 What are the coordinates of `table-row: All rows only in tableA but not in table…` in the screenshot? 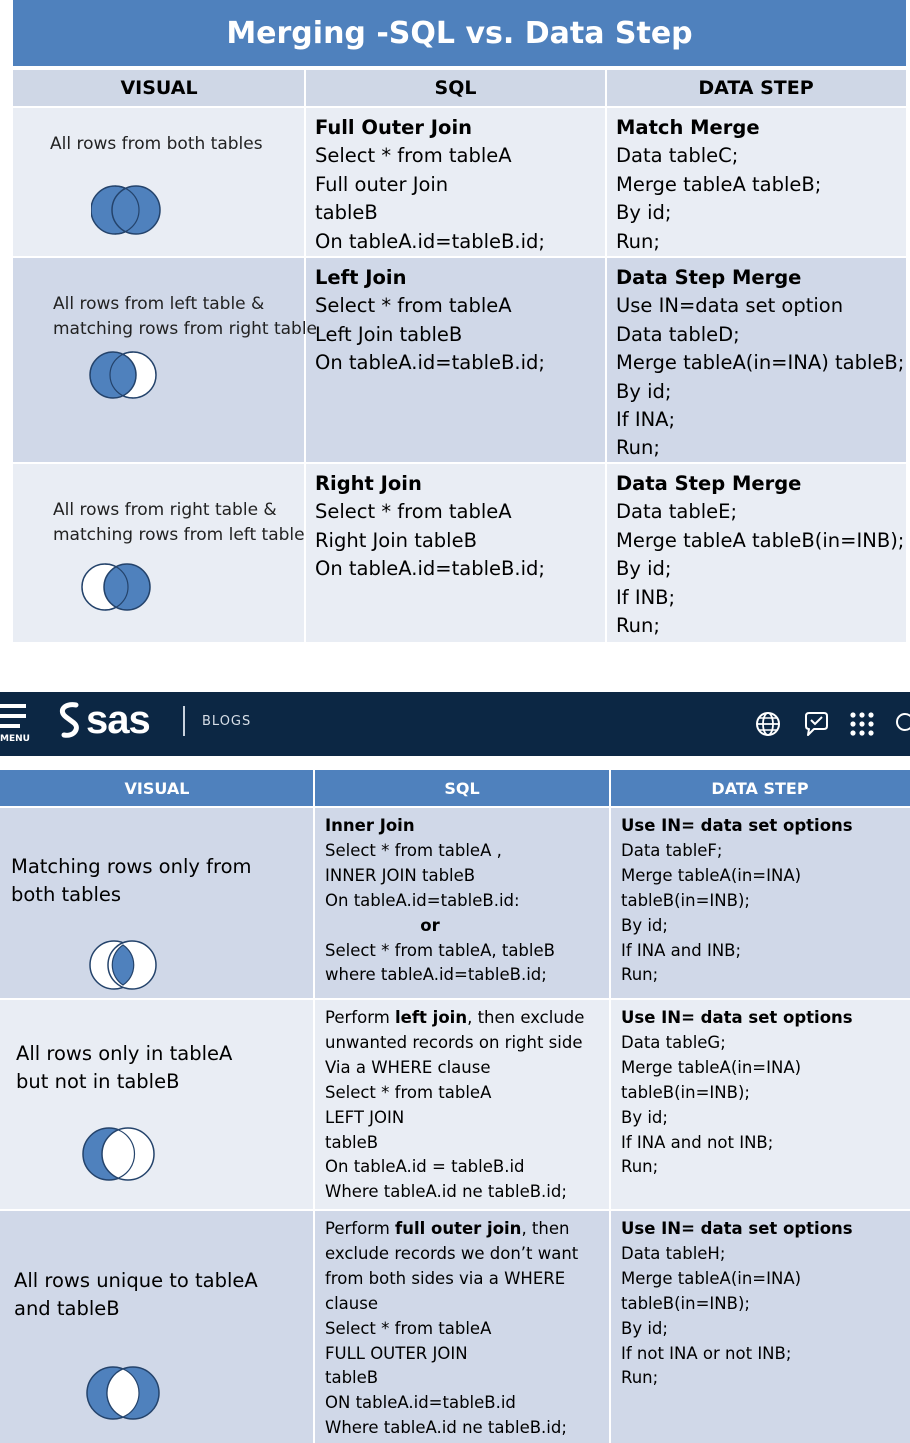 It's located at (455, 1104).